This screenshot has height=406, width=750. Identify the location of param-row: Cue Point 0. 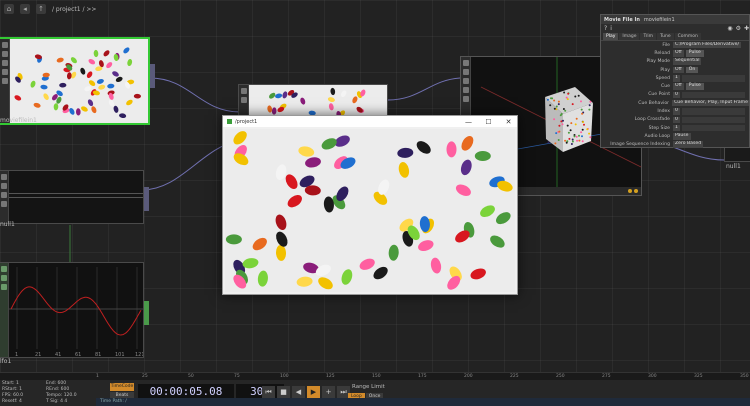
(675, 95).